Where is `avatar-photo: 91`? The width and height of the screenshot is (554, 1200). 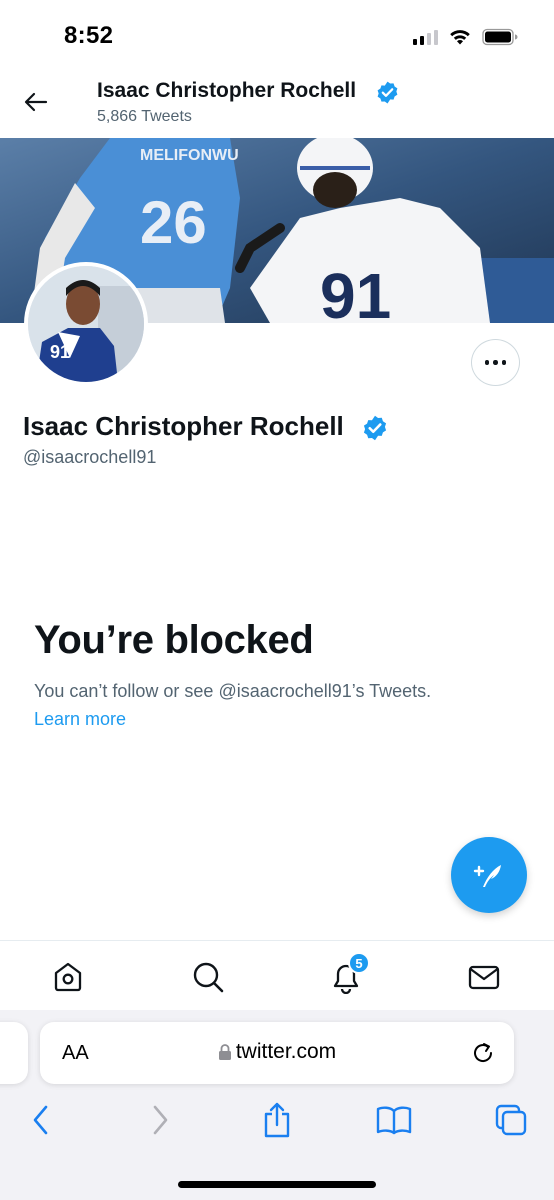
avatar-photo: 91 is located at coordinates (86, 324).